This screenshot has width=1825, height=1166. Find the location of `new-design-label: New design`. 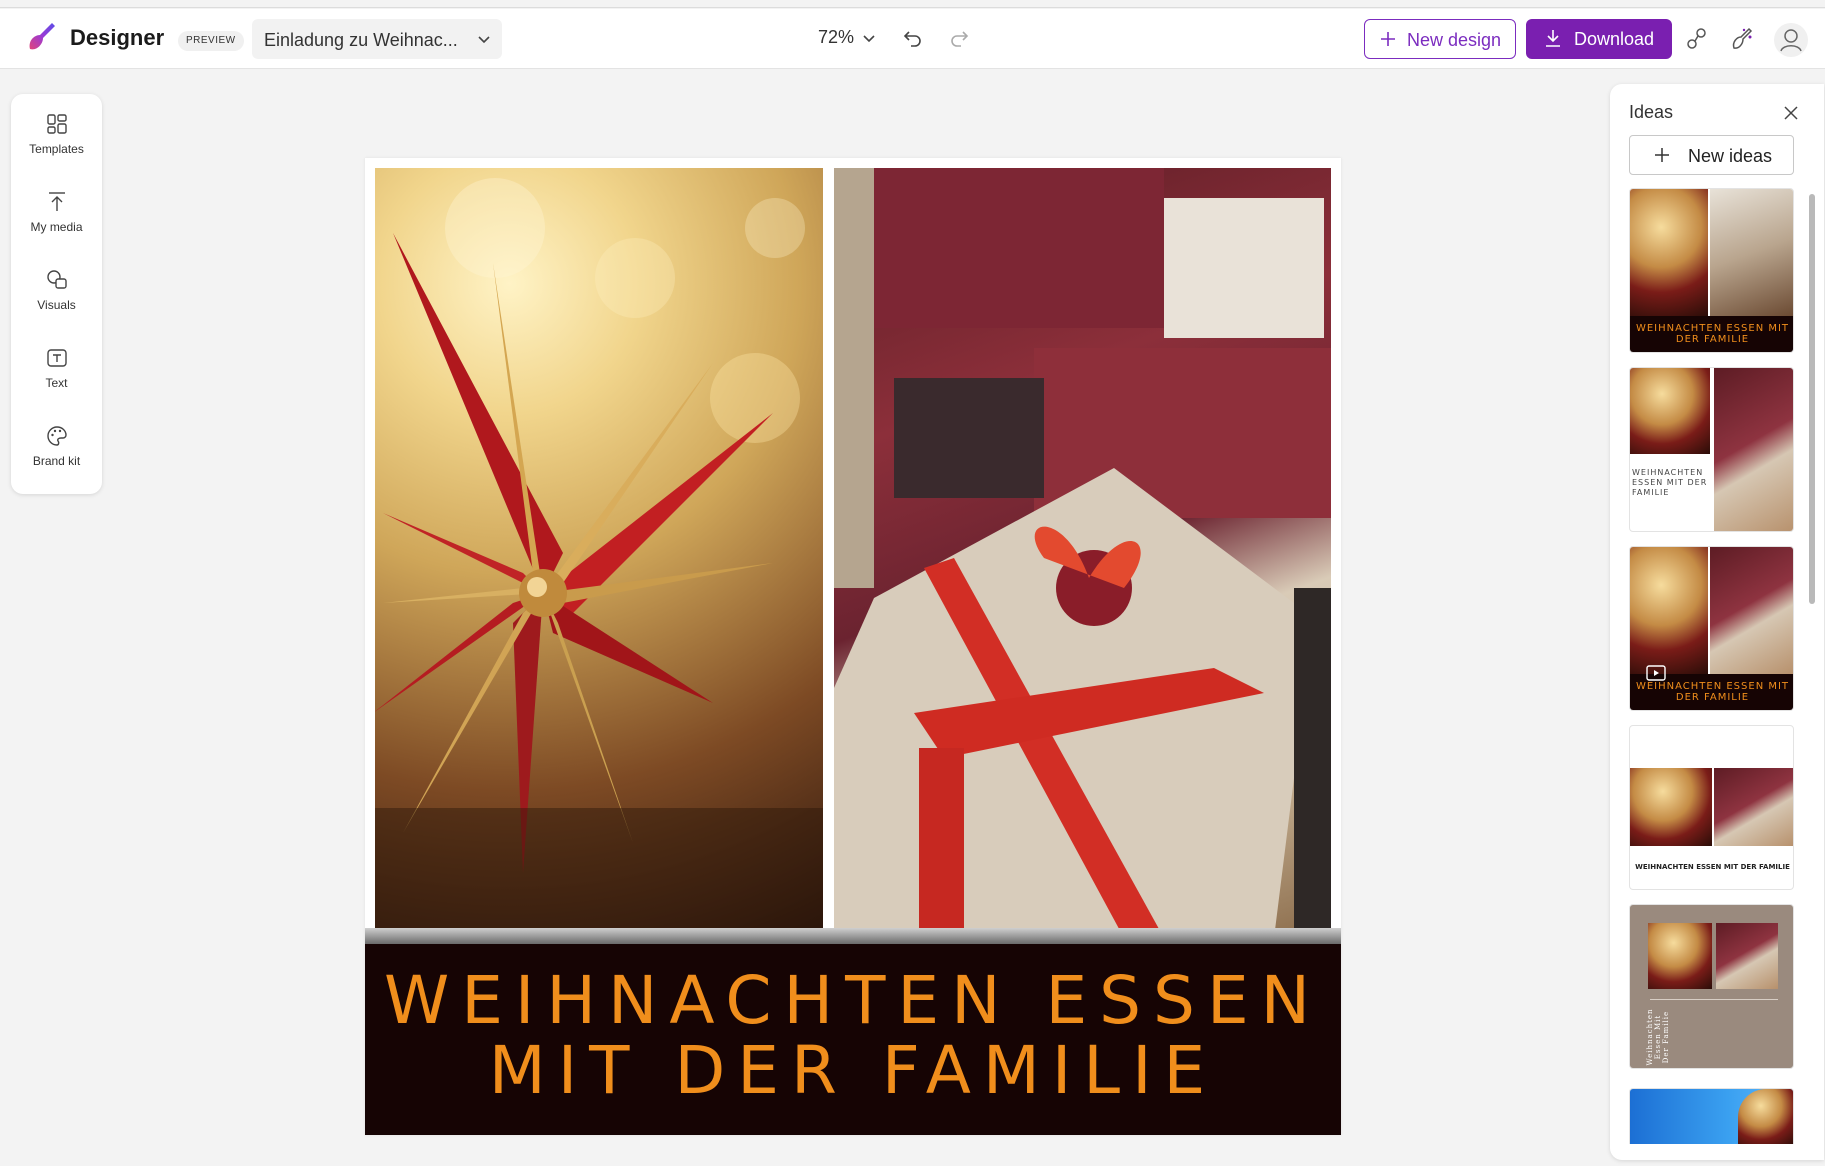

new-design-label: New design is located at coordinates (1454, 40).